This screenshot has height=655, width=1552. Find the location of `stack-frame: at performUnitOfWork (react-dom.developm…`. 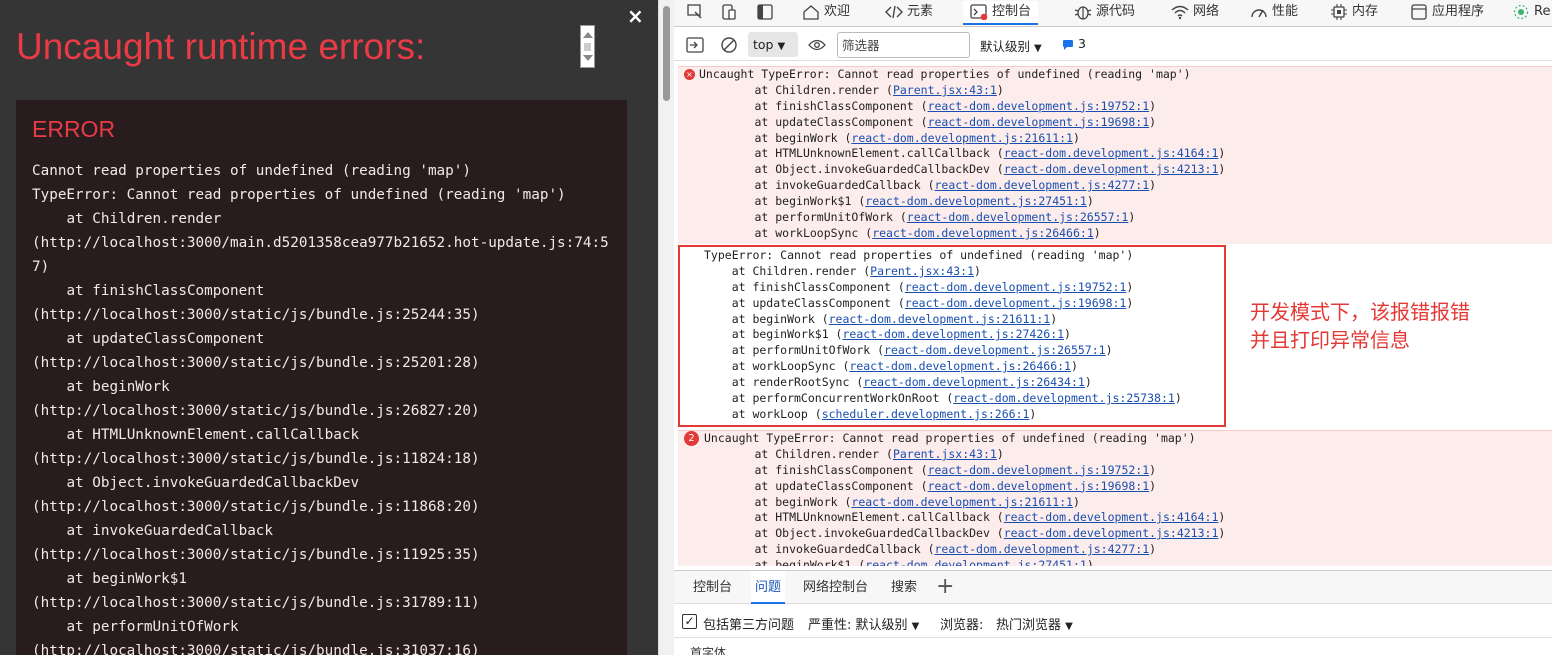

stack-frame: at performUnitOfWork (react-dom.developm… is located at coordinates (1115, 218).